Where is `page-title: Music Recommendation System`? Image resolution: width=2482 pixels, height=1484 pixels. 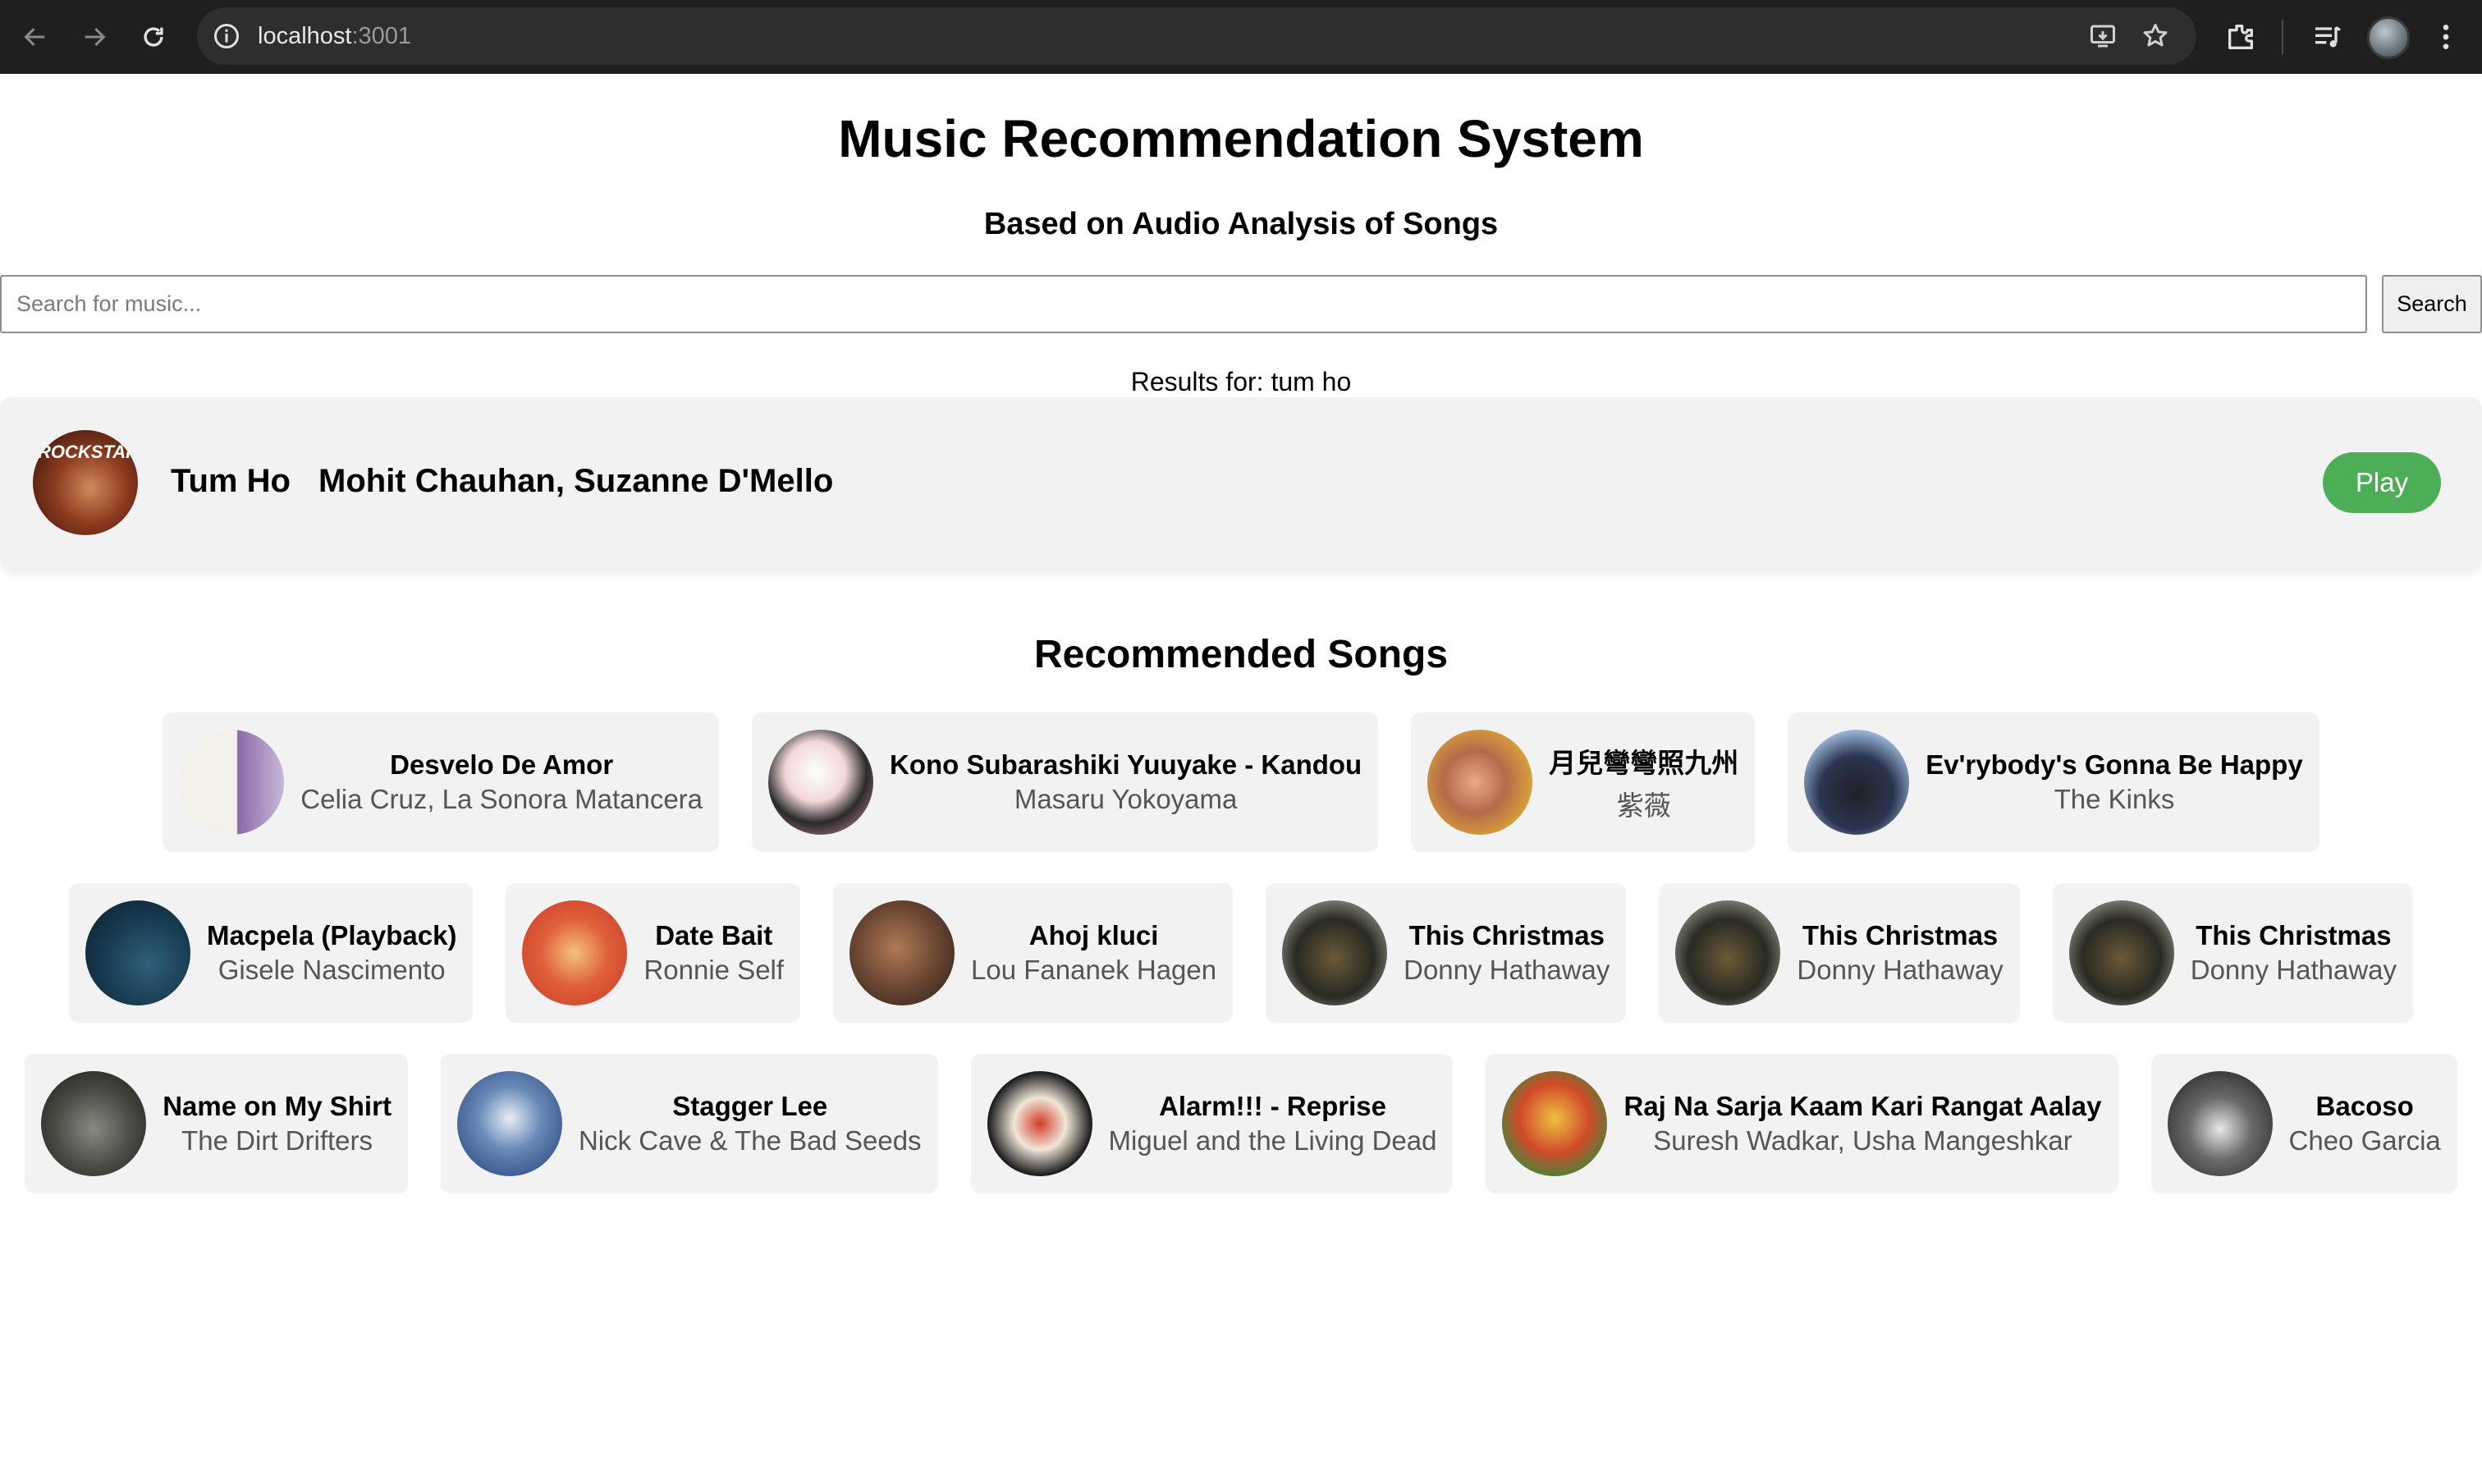 page-title: Music Recommendation System is located at coordinates (1241, 138).